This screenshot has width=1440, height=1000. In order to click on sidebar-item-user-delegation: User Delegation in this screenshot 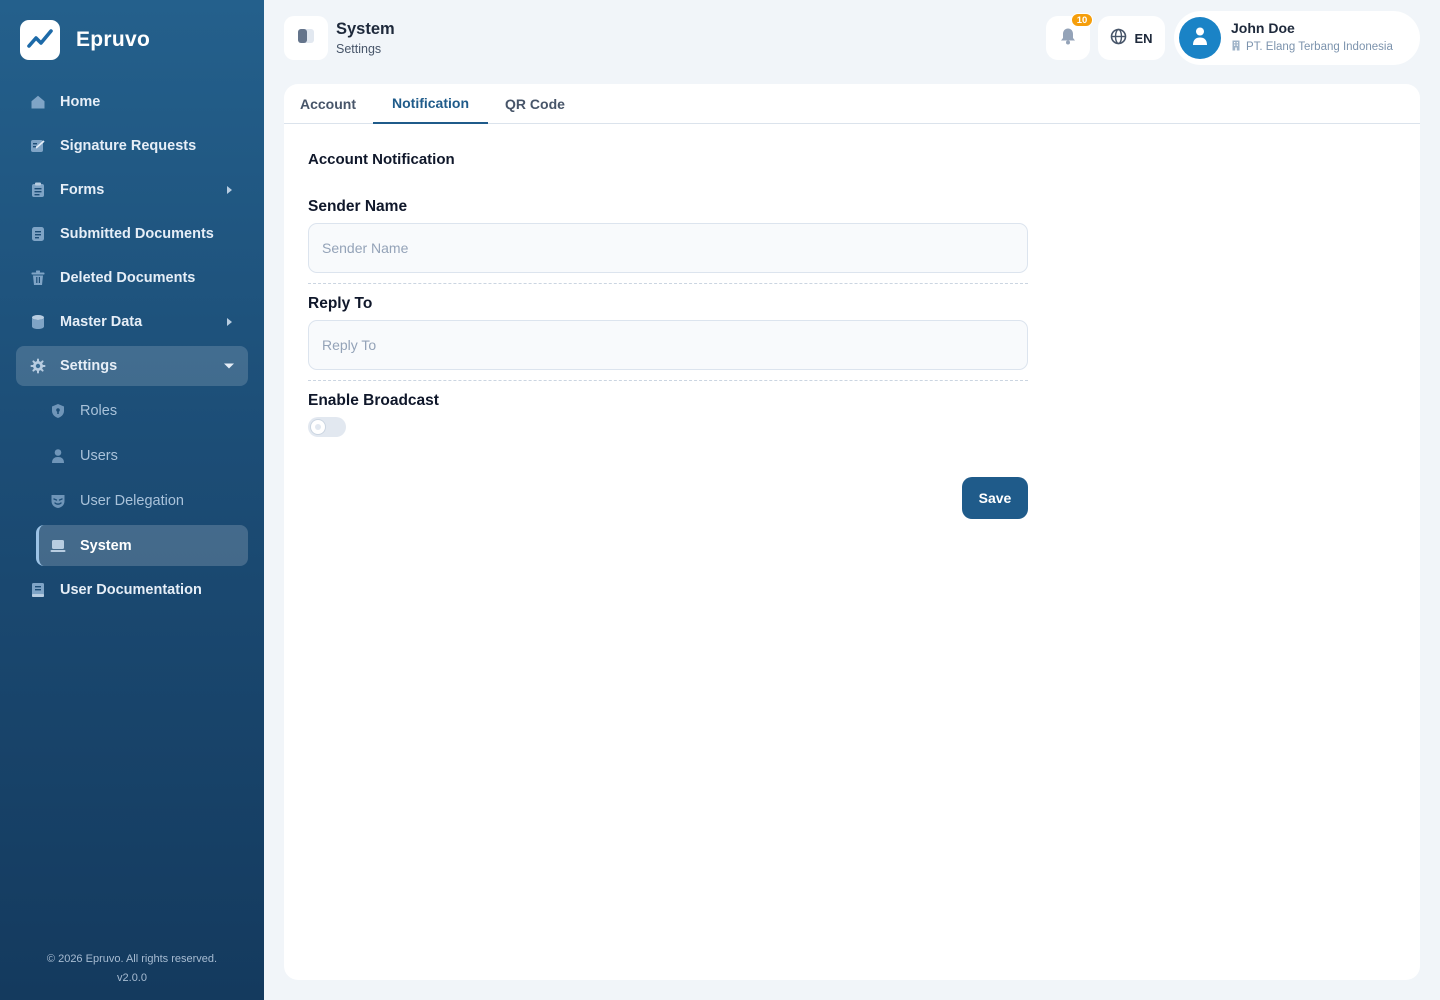, I will do `click(142, 500)`.